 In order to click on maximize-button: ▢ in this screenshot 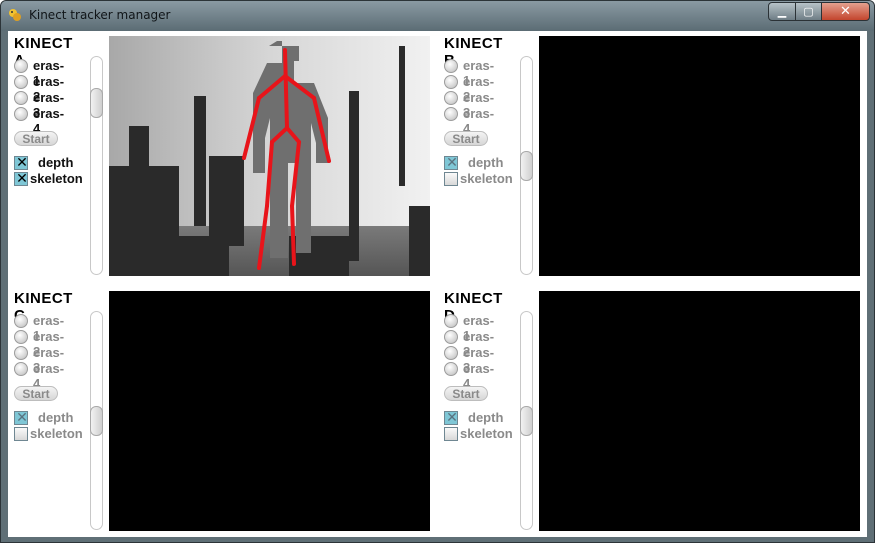, I will do `click(808, 11)`.